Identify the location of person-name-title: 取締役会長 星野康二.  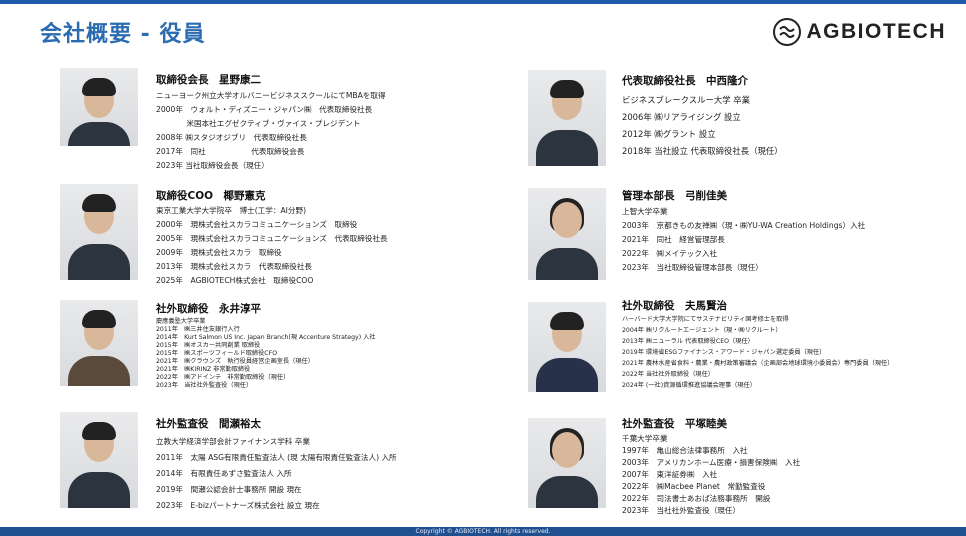
(208, 80).